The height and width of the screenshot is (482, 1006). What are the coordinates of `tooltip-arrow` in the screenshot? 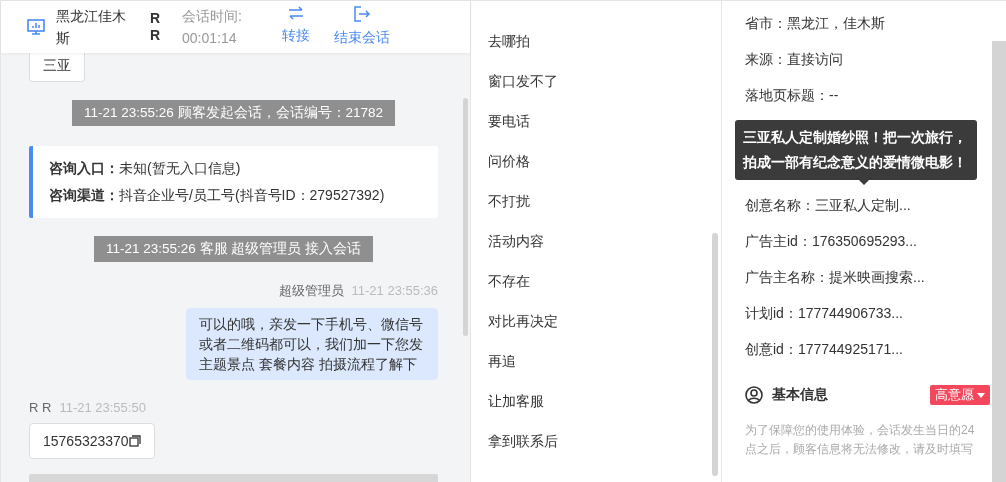 It's located at (864, 182).